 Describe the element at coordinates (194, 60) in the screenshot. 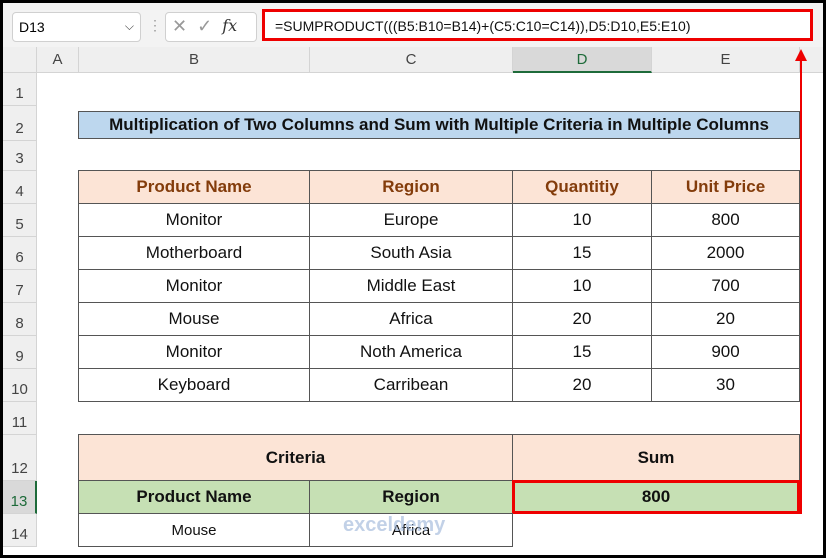

I see `column-header-b: B` at that location.